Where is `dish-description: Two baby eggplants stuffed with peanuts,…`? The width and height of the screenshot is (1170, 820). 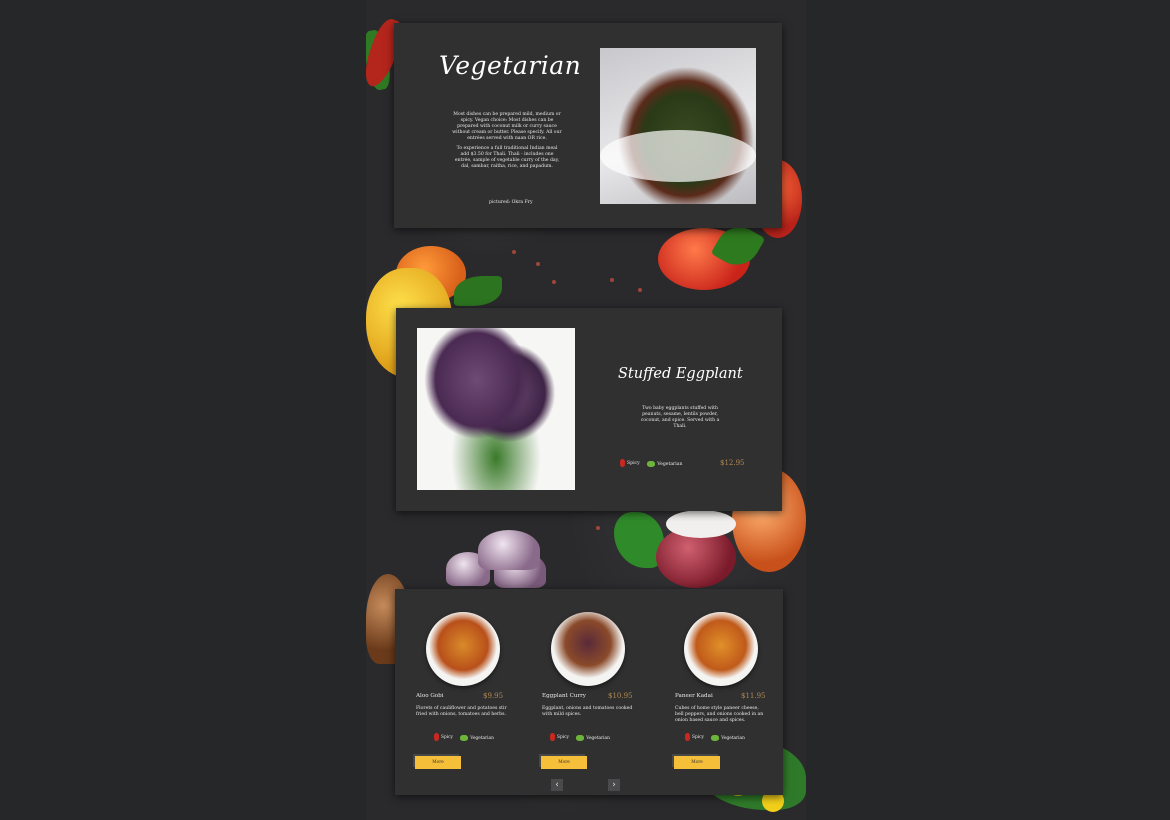
dish-description: Two baby eggplants stuffed with peanuts,… is located at coordinates (680, 417).